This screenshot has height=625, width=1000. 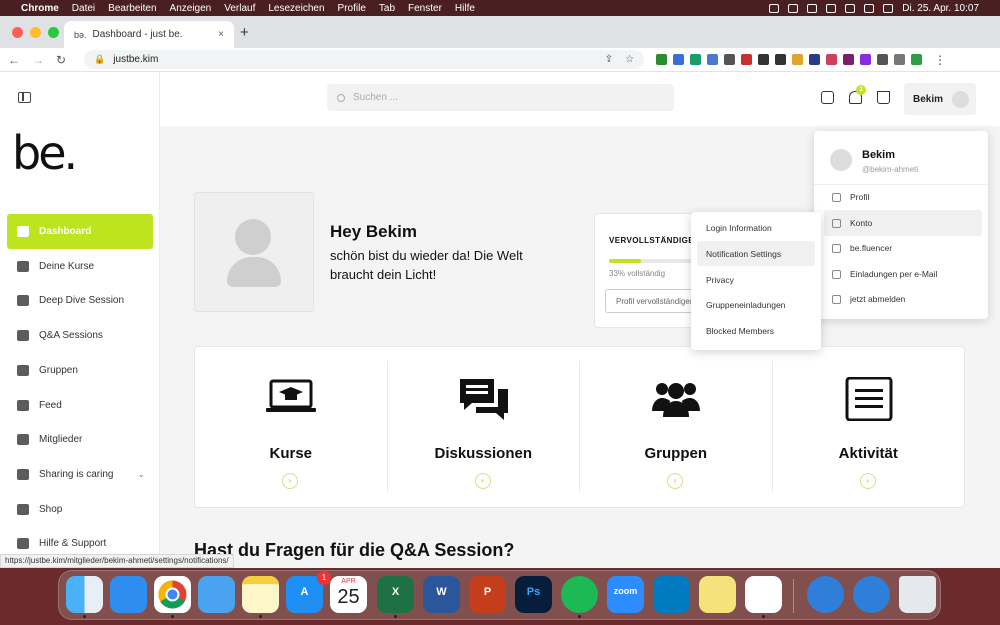 I want to click on excel-icon: X, so click(x=395, y=594).